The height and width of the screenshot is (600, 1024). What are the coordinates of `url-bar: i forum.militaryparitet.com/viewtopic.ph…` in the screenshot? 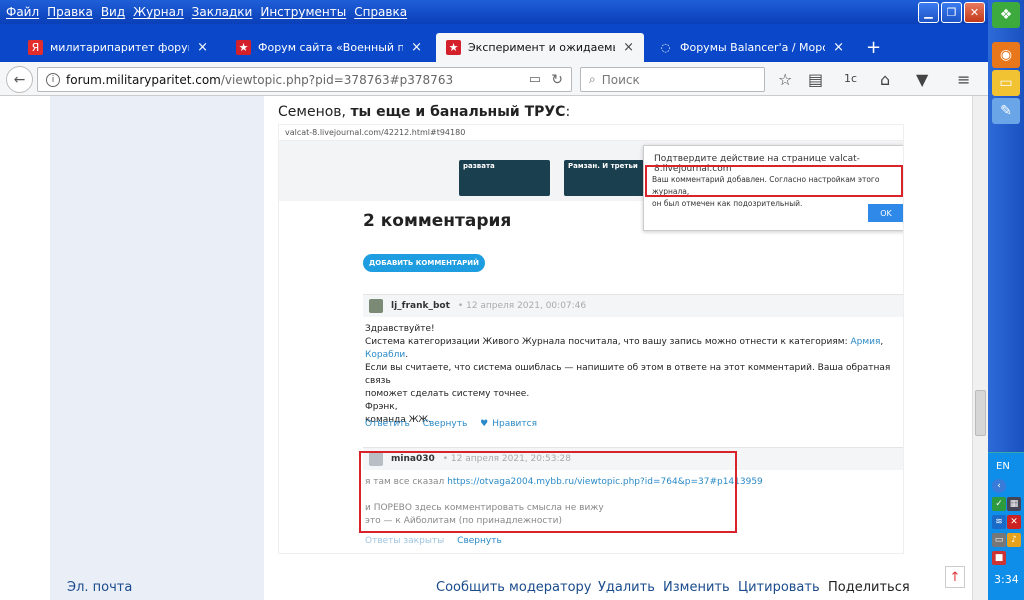 It's located at (304, 79).